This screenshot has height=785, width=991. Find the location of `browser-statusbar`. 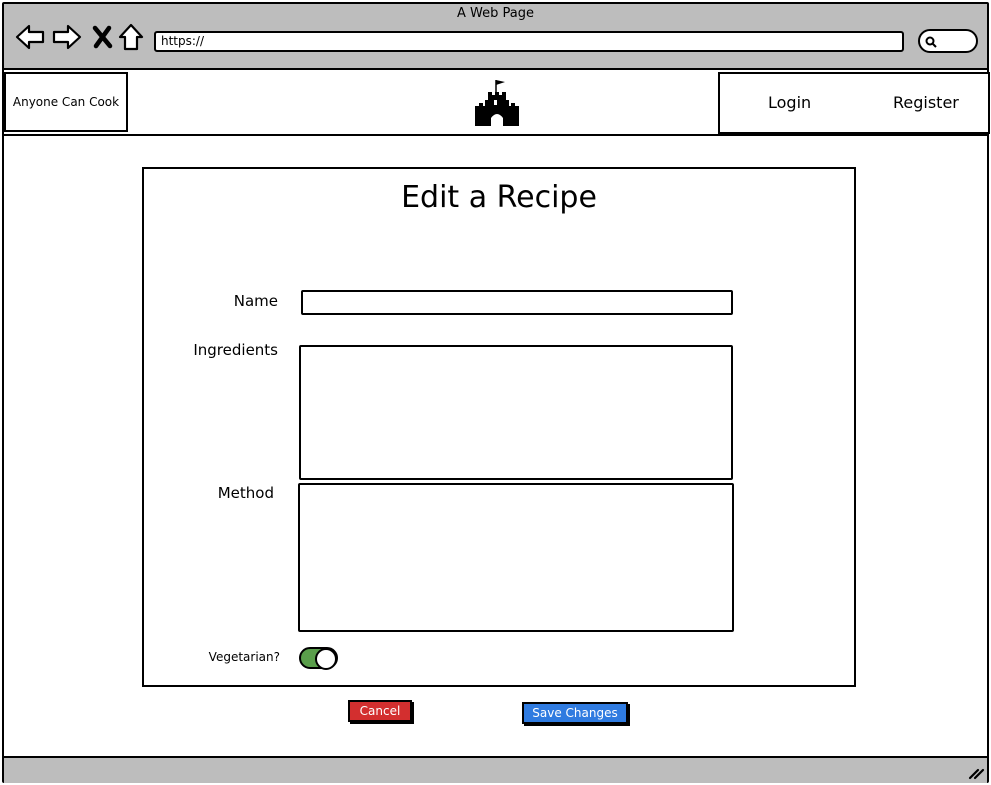

browser-statusbar is located at coordinates (495, 769).